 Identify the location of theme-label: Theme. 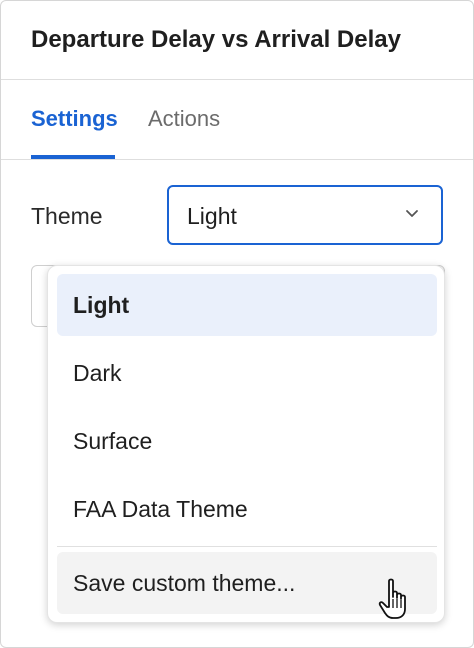
(67, 216).